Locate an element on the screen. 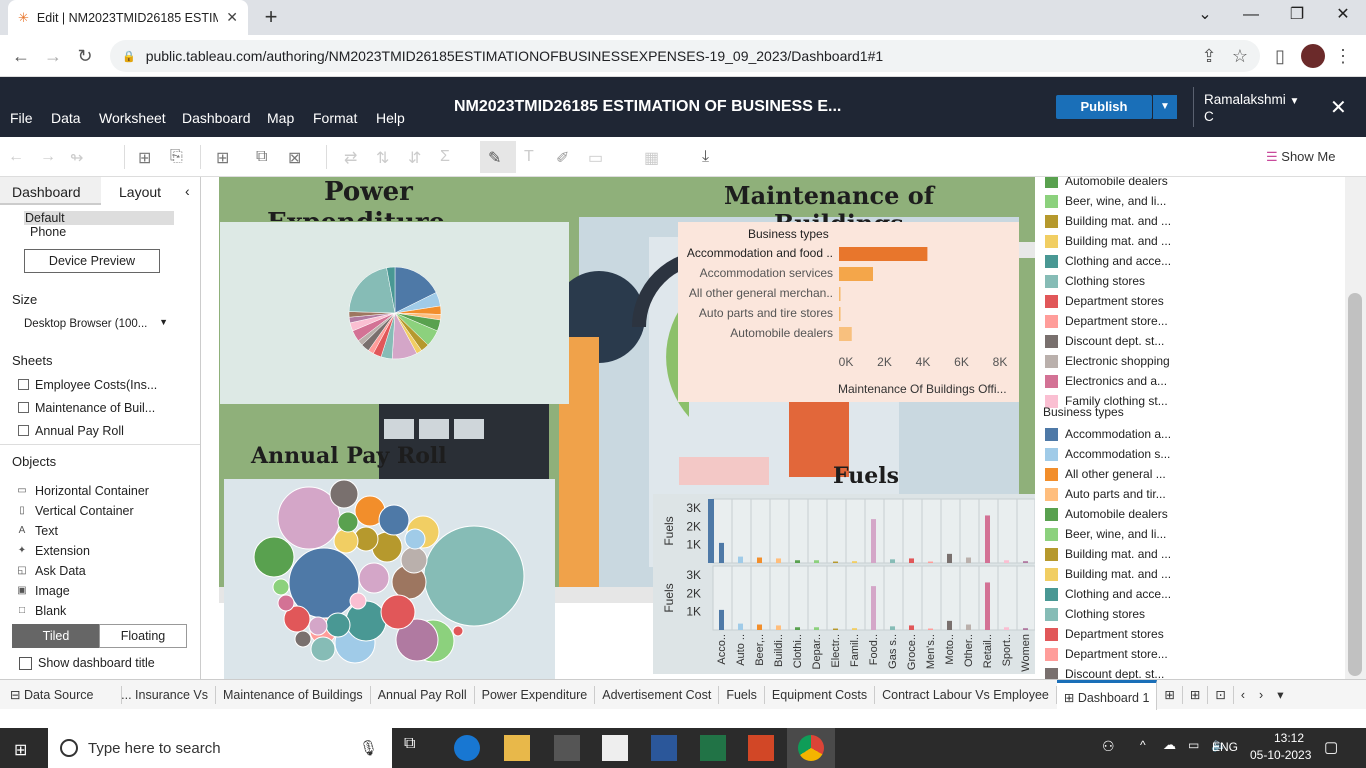 This screenshot has width=1366, height=768. annual-pay-roll-chart is located at coordinates (389, 579).